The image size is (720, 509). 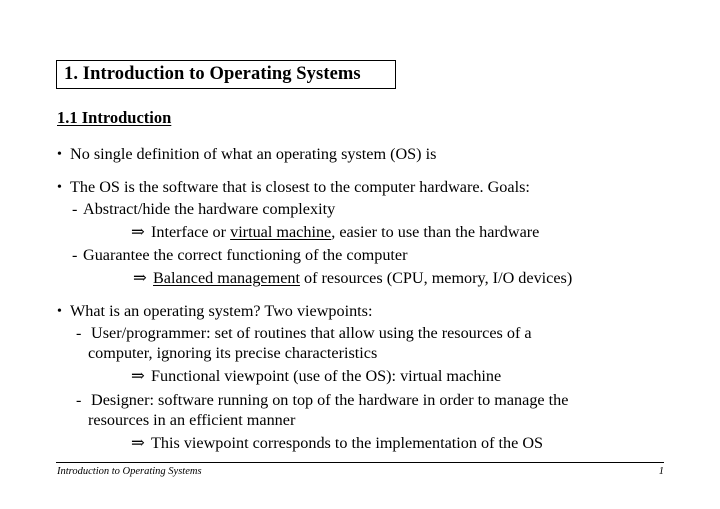 I want to click on slide-title-box: 1. Introduction to Operating Systems, so click(x=226, y=74).